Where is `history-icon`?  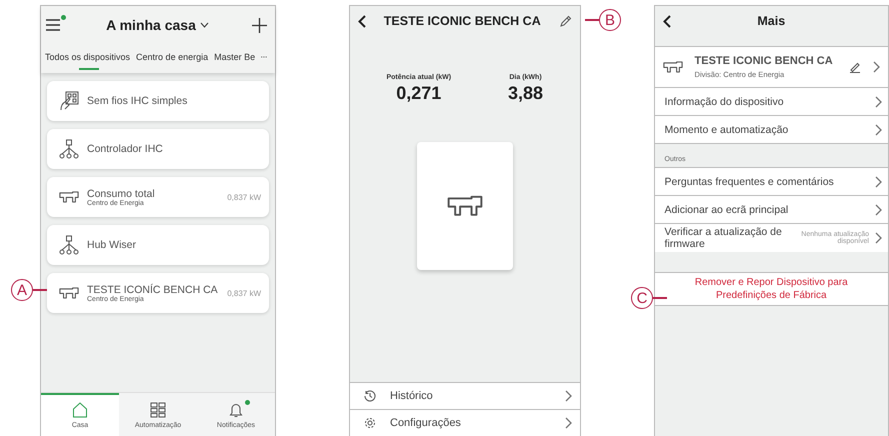
history-icon is located at coordinates (370, 396).